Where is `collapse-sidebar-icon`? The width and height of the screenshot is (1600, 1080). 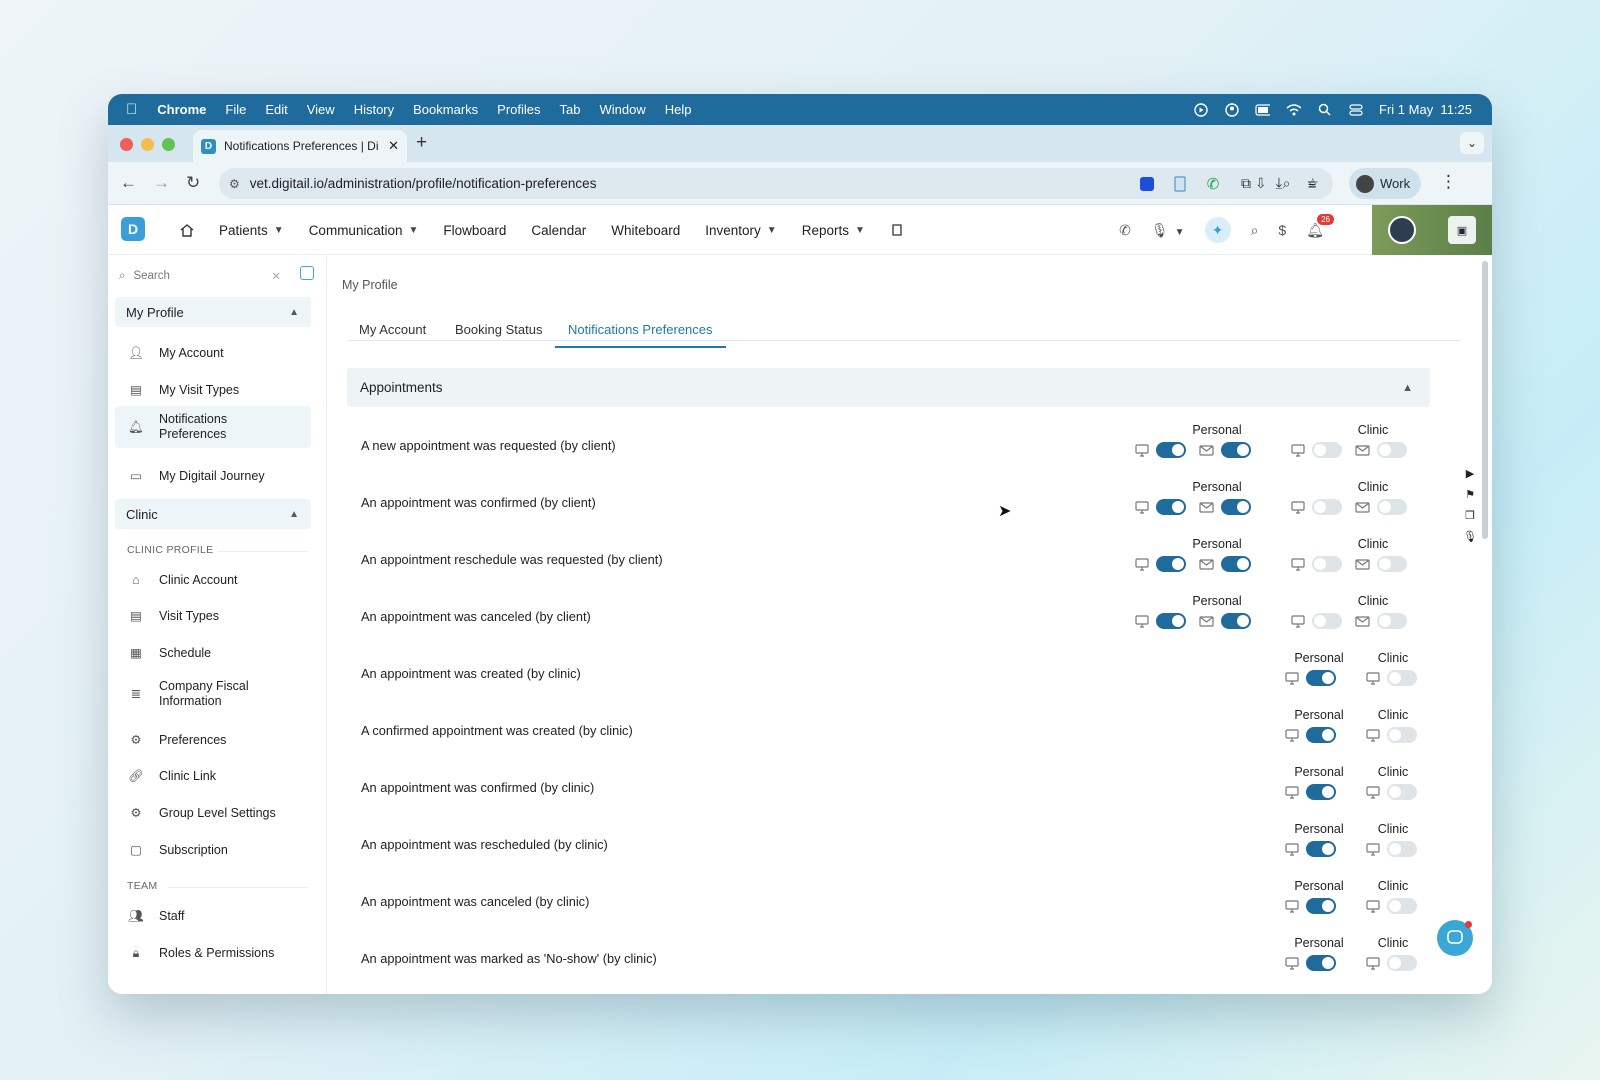 collapse-sidebar-icon is located at coordinates (307, 273).